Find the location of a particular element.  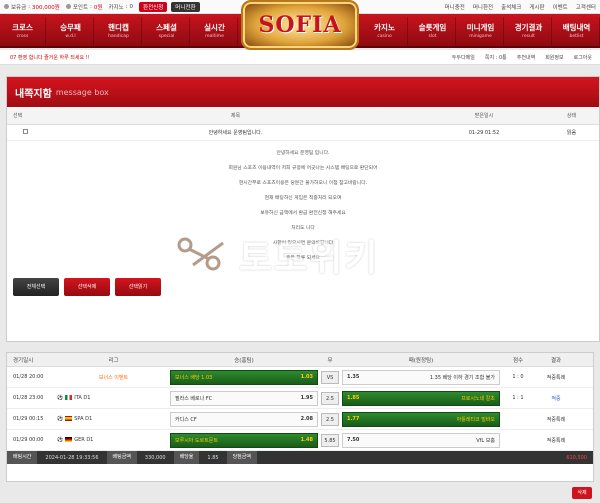

withdraw-link: 머니환전 is located at coordinates (483, 7).